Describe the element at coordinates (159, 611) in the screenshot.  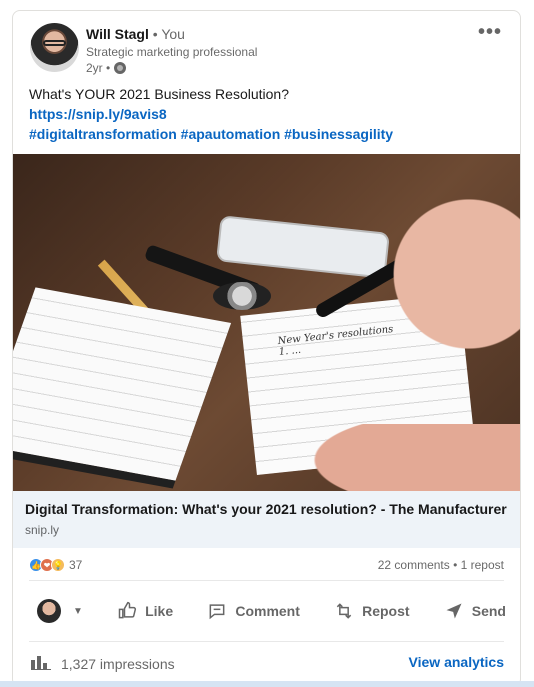
I see `like-label: Like` at that location.